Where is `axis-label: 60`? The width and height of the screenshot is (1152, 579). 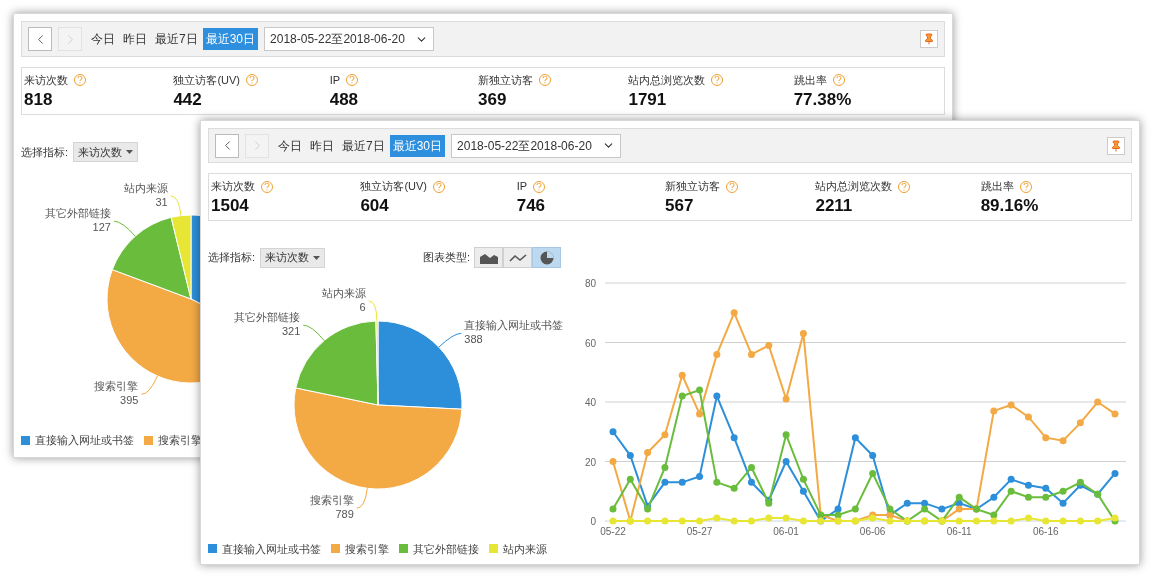
axis-label: 60 is located at coordinates (590, 342).